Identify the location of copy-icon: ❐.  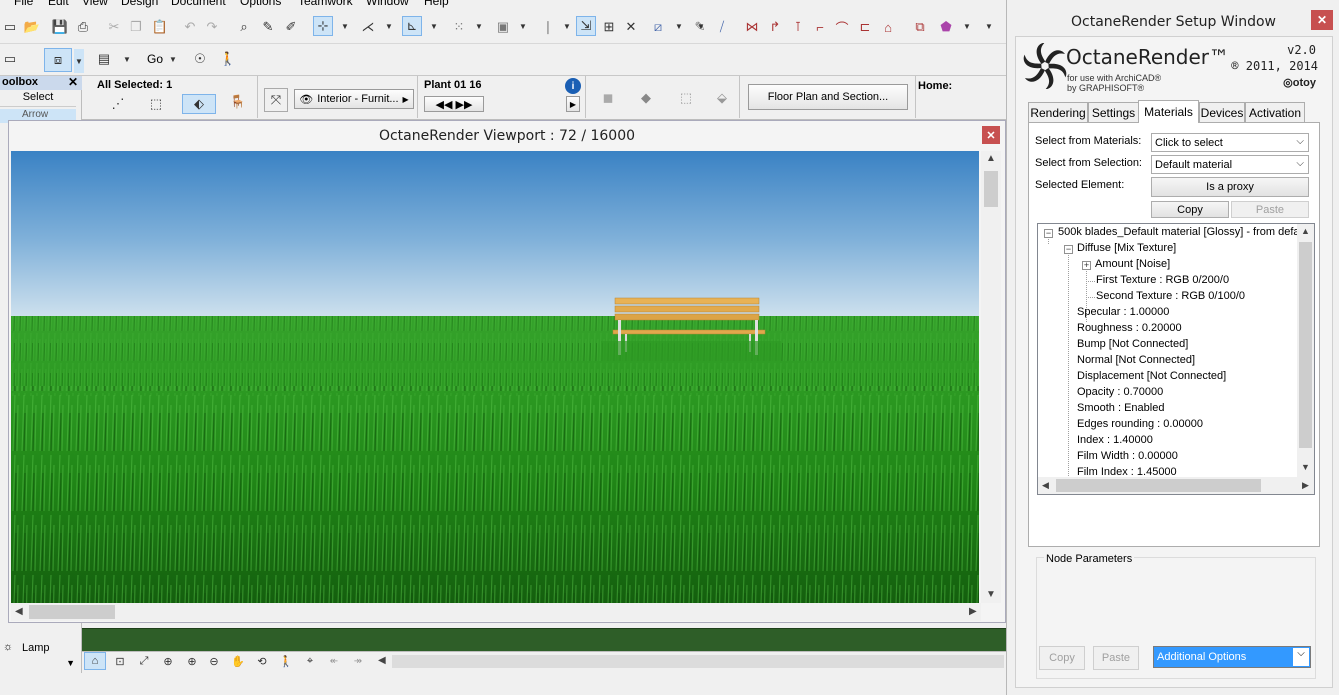
(136, 27).